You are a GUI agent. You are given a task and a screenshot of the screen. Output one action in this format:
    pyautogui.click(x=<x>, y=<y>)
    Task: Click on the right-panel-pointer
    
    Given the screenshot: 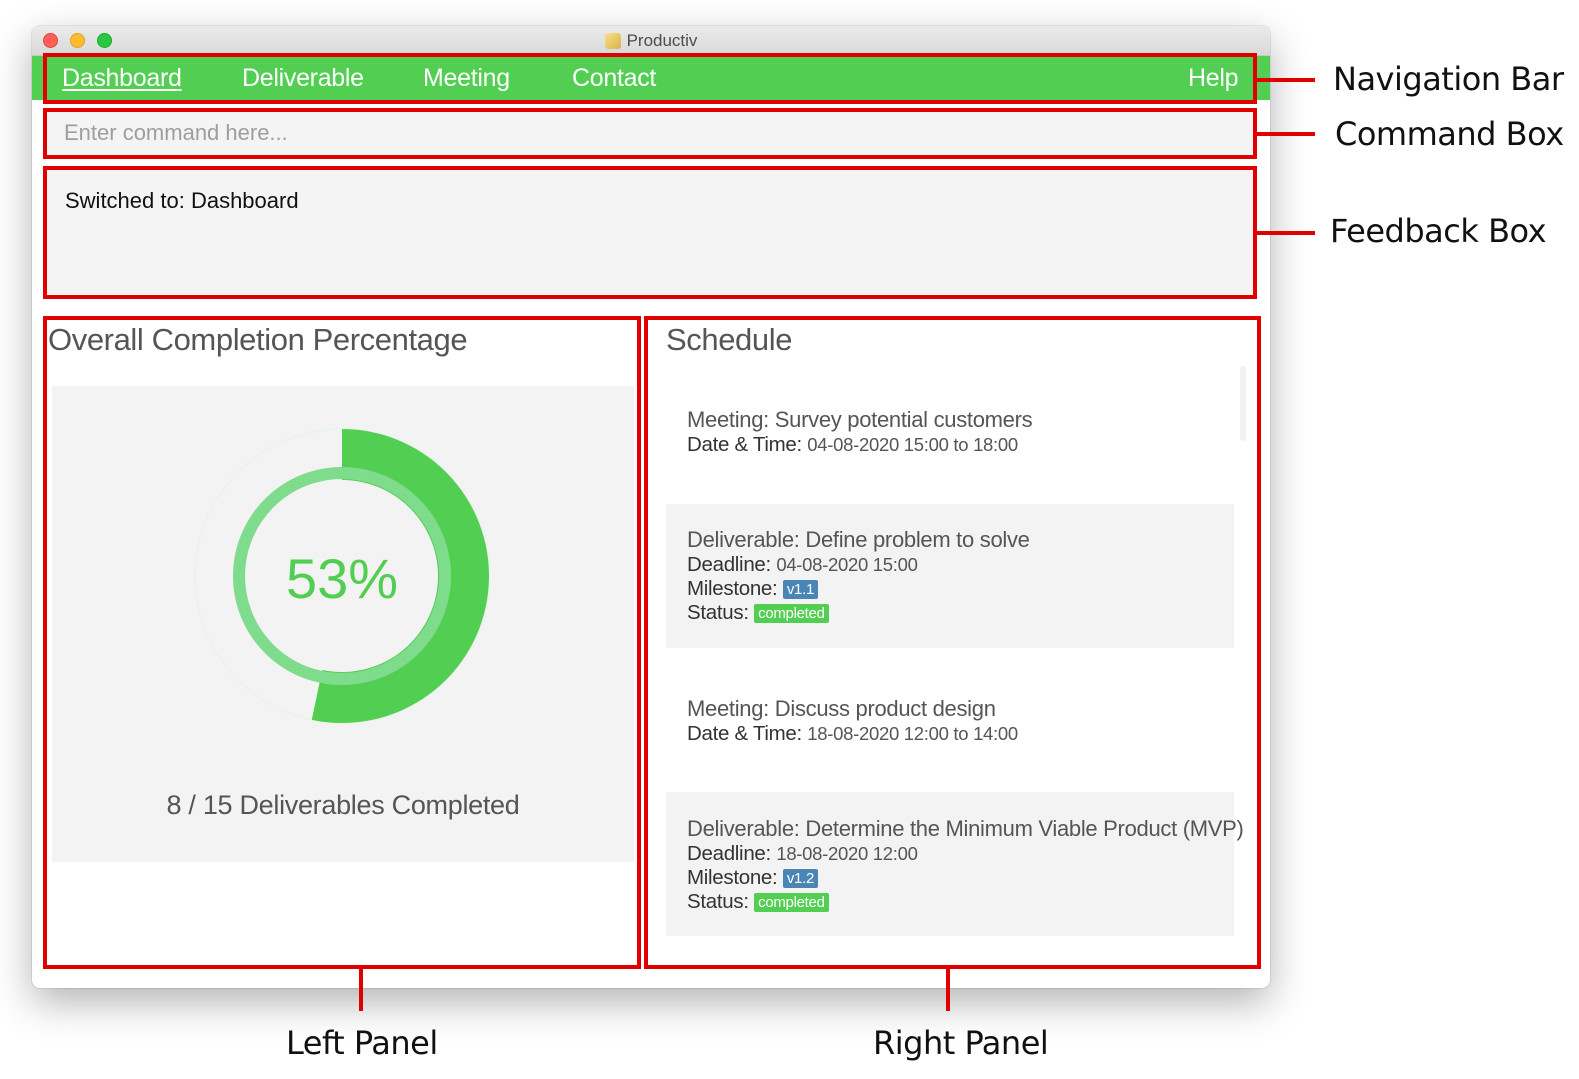 What is the action you would take?
    pyautogui.click(x=948, y=990)
    